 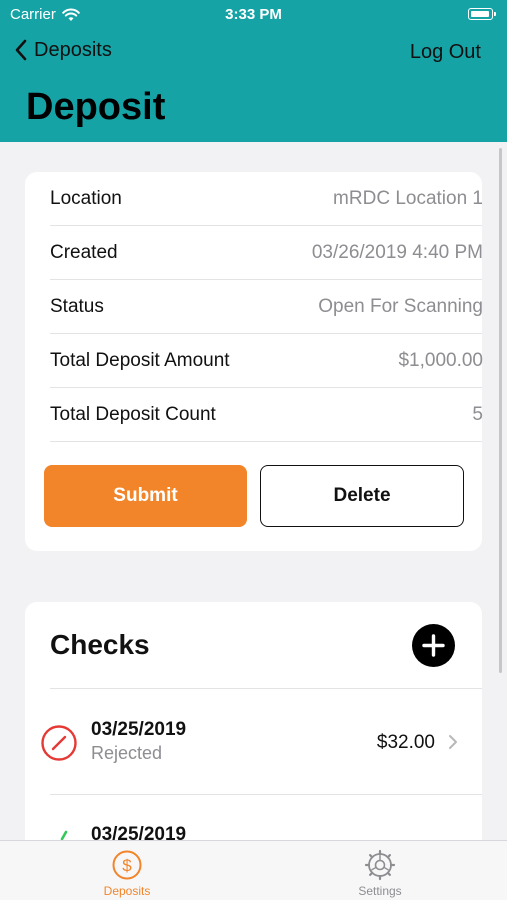 I want to click on info-label: Total Deposit Count, so click(x=133, y=414).